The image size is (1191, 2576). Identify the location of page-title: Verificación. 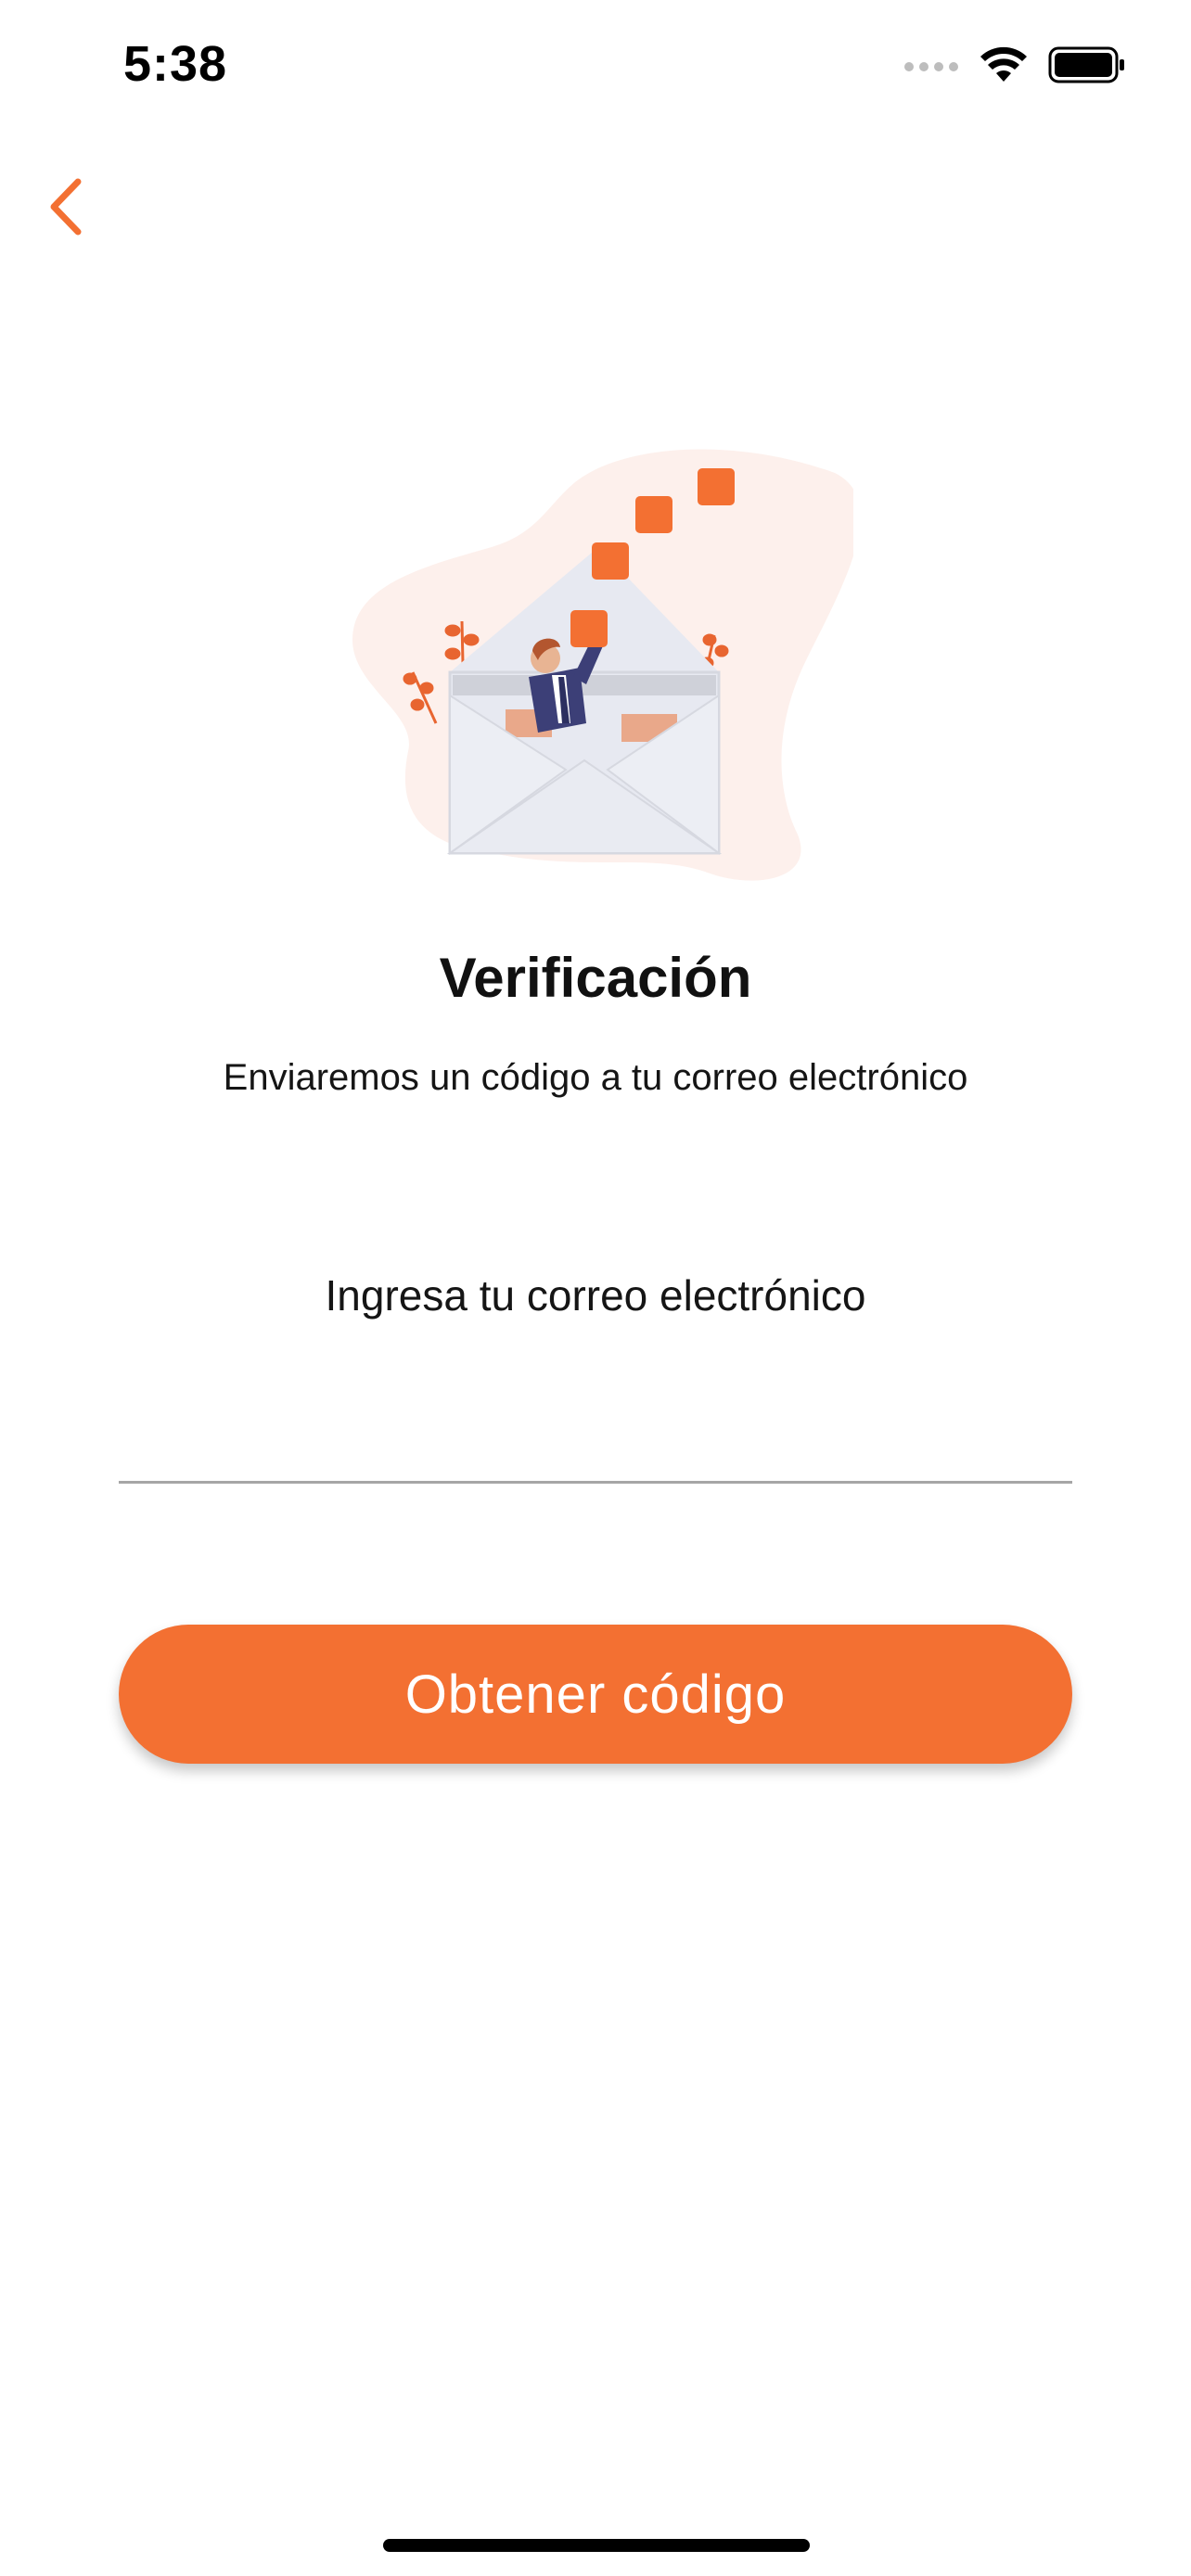
(595, 978).